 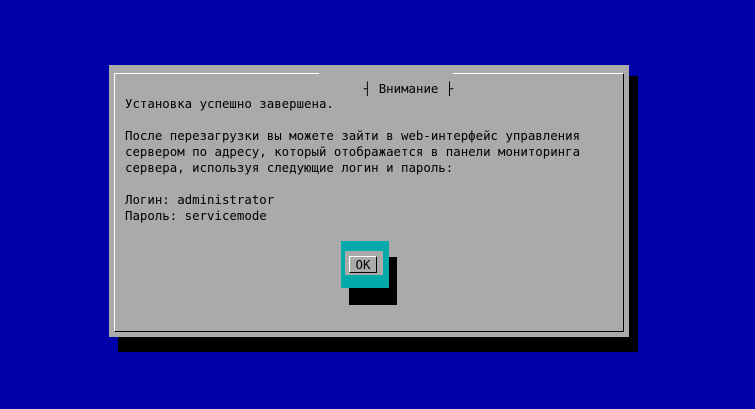 What do you see at coordinates (408, 88) in the screenshot?
I see `dialog-title-text: Внимание` at bounding box center [408, 88].